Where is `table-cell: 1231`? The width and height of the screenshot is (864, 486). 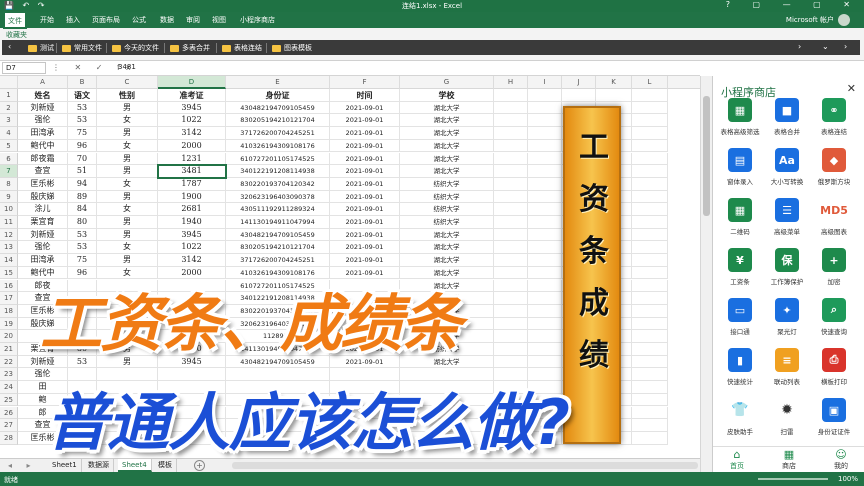
table-cell: 1231 is located at coordinates (192, 159).